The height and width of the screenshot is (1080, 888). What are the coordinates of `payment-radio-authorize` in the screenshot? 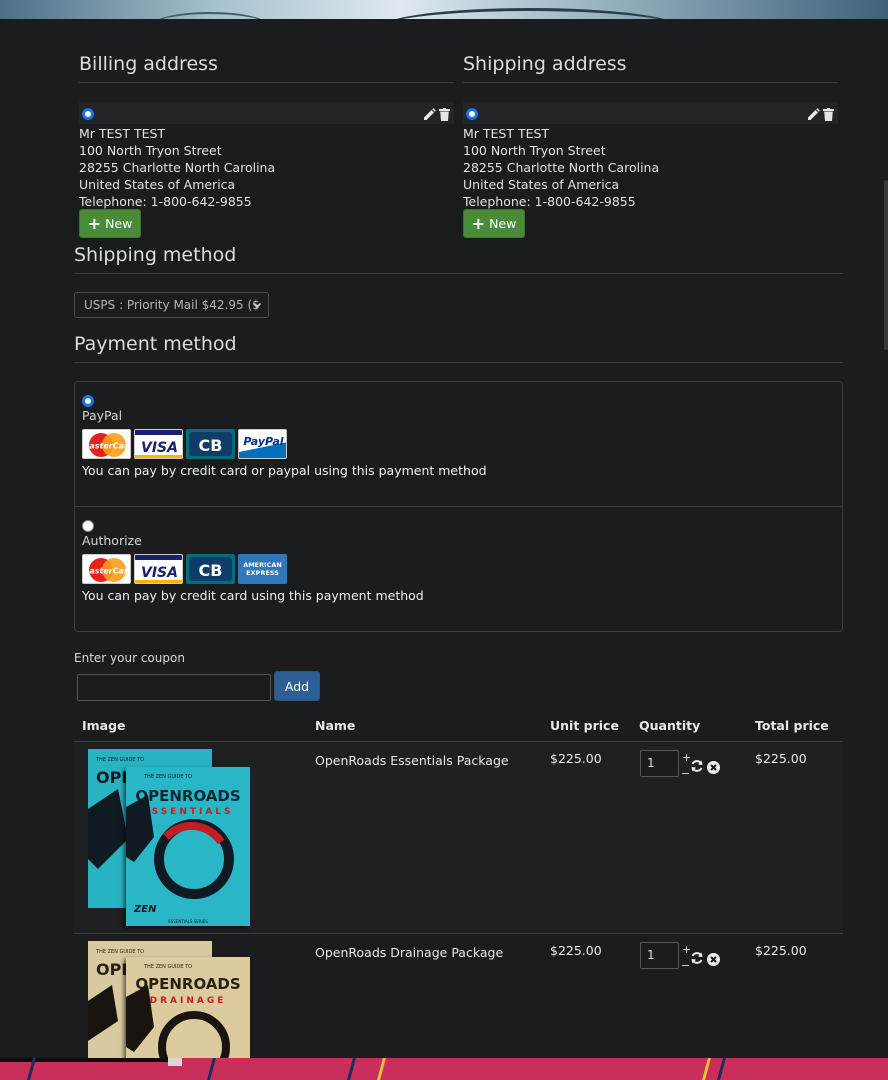 It's located at (88, 526).